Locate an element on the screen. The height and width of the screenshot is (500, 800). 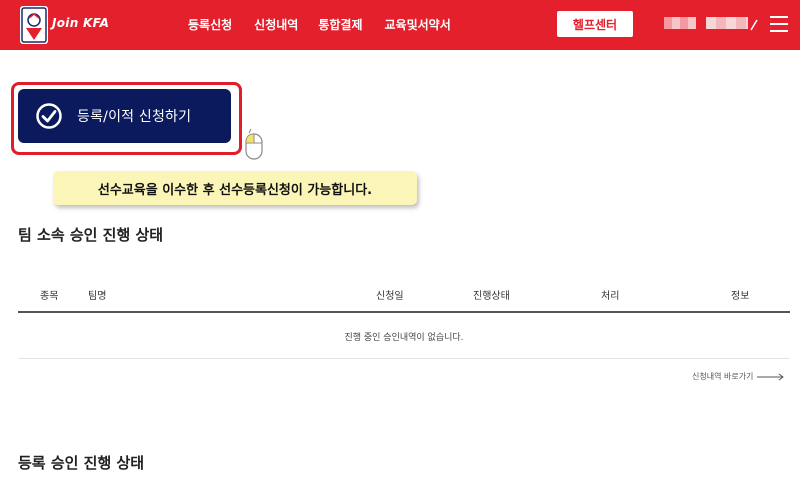
team-table-header: 종목 팀명 신청일 진행상태 처리 정보 is located at coordinates (404, 298).